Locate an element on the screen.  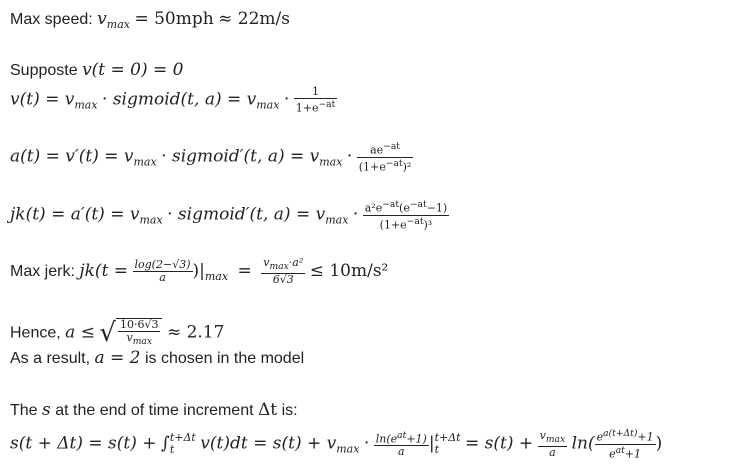
velocity-lhs: v(t) = v is located at coordinates (42, 99).